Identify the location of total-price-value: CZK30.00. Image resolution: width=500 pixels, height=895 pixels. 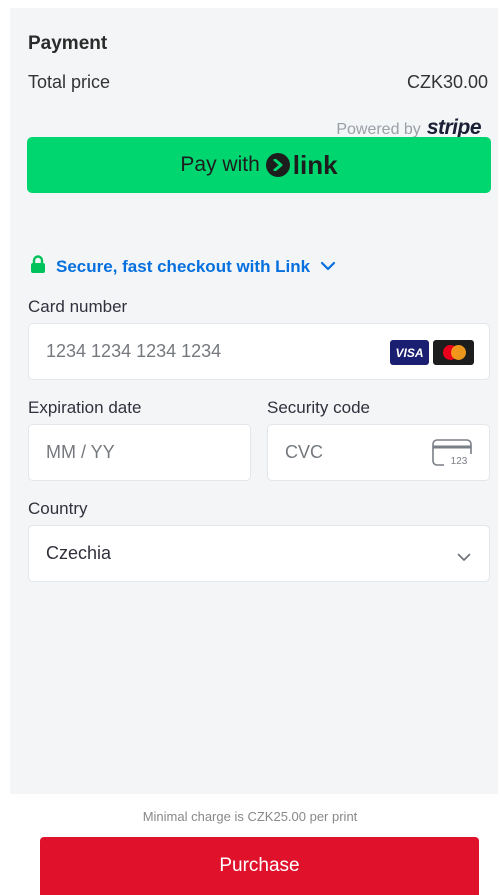
(447, 82).